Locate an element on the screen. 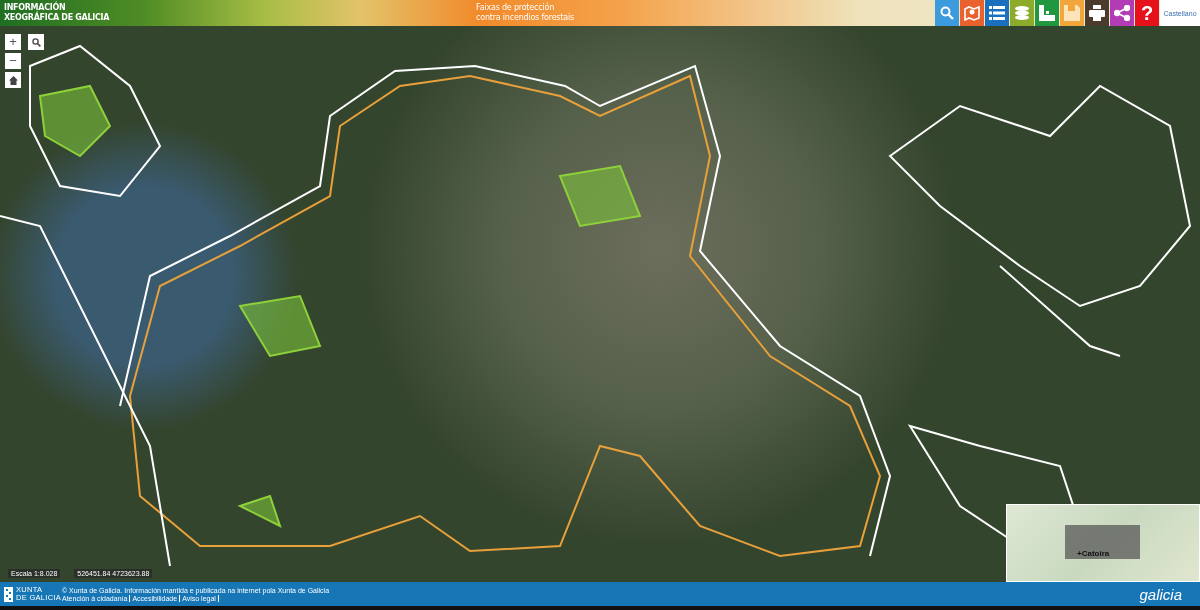  page-title: contra incendios forestais is located at coordinates (525, 18).